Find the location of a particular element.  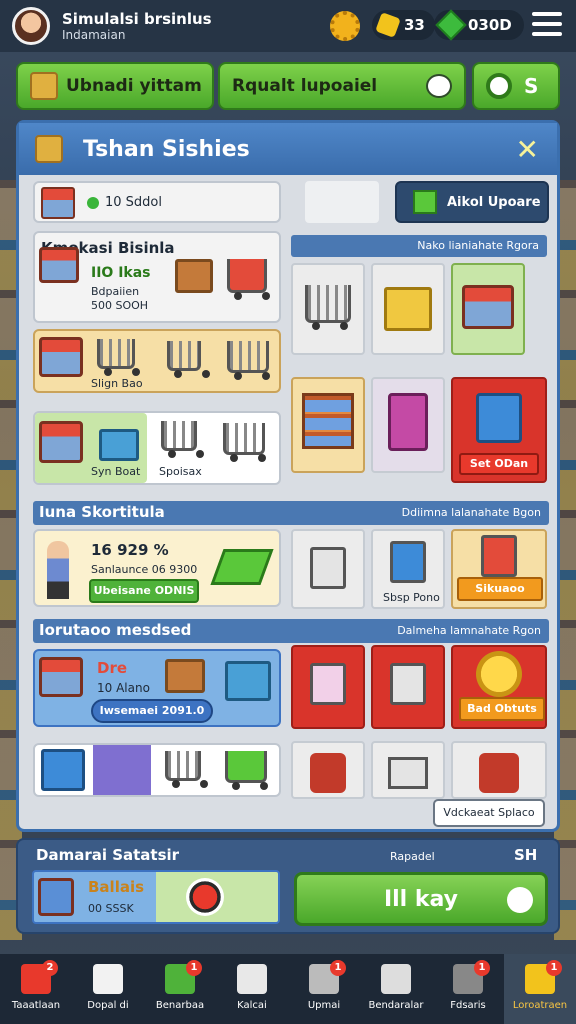

item-shelf is located at coordinates (328, 425).